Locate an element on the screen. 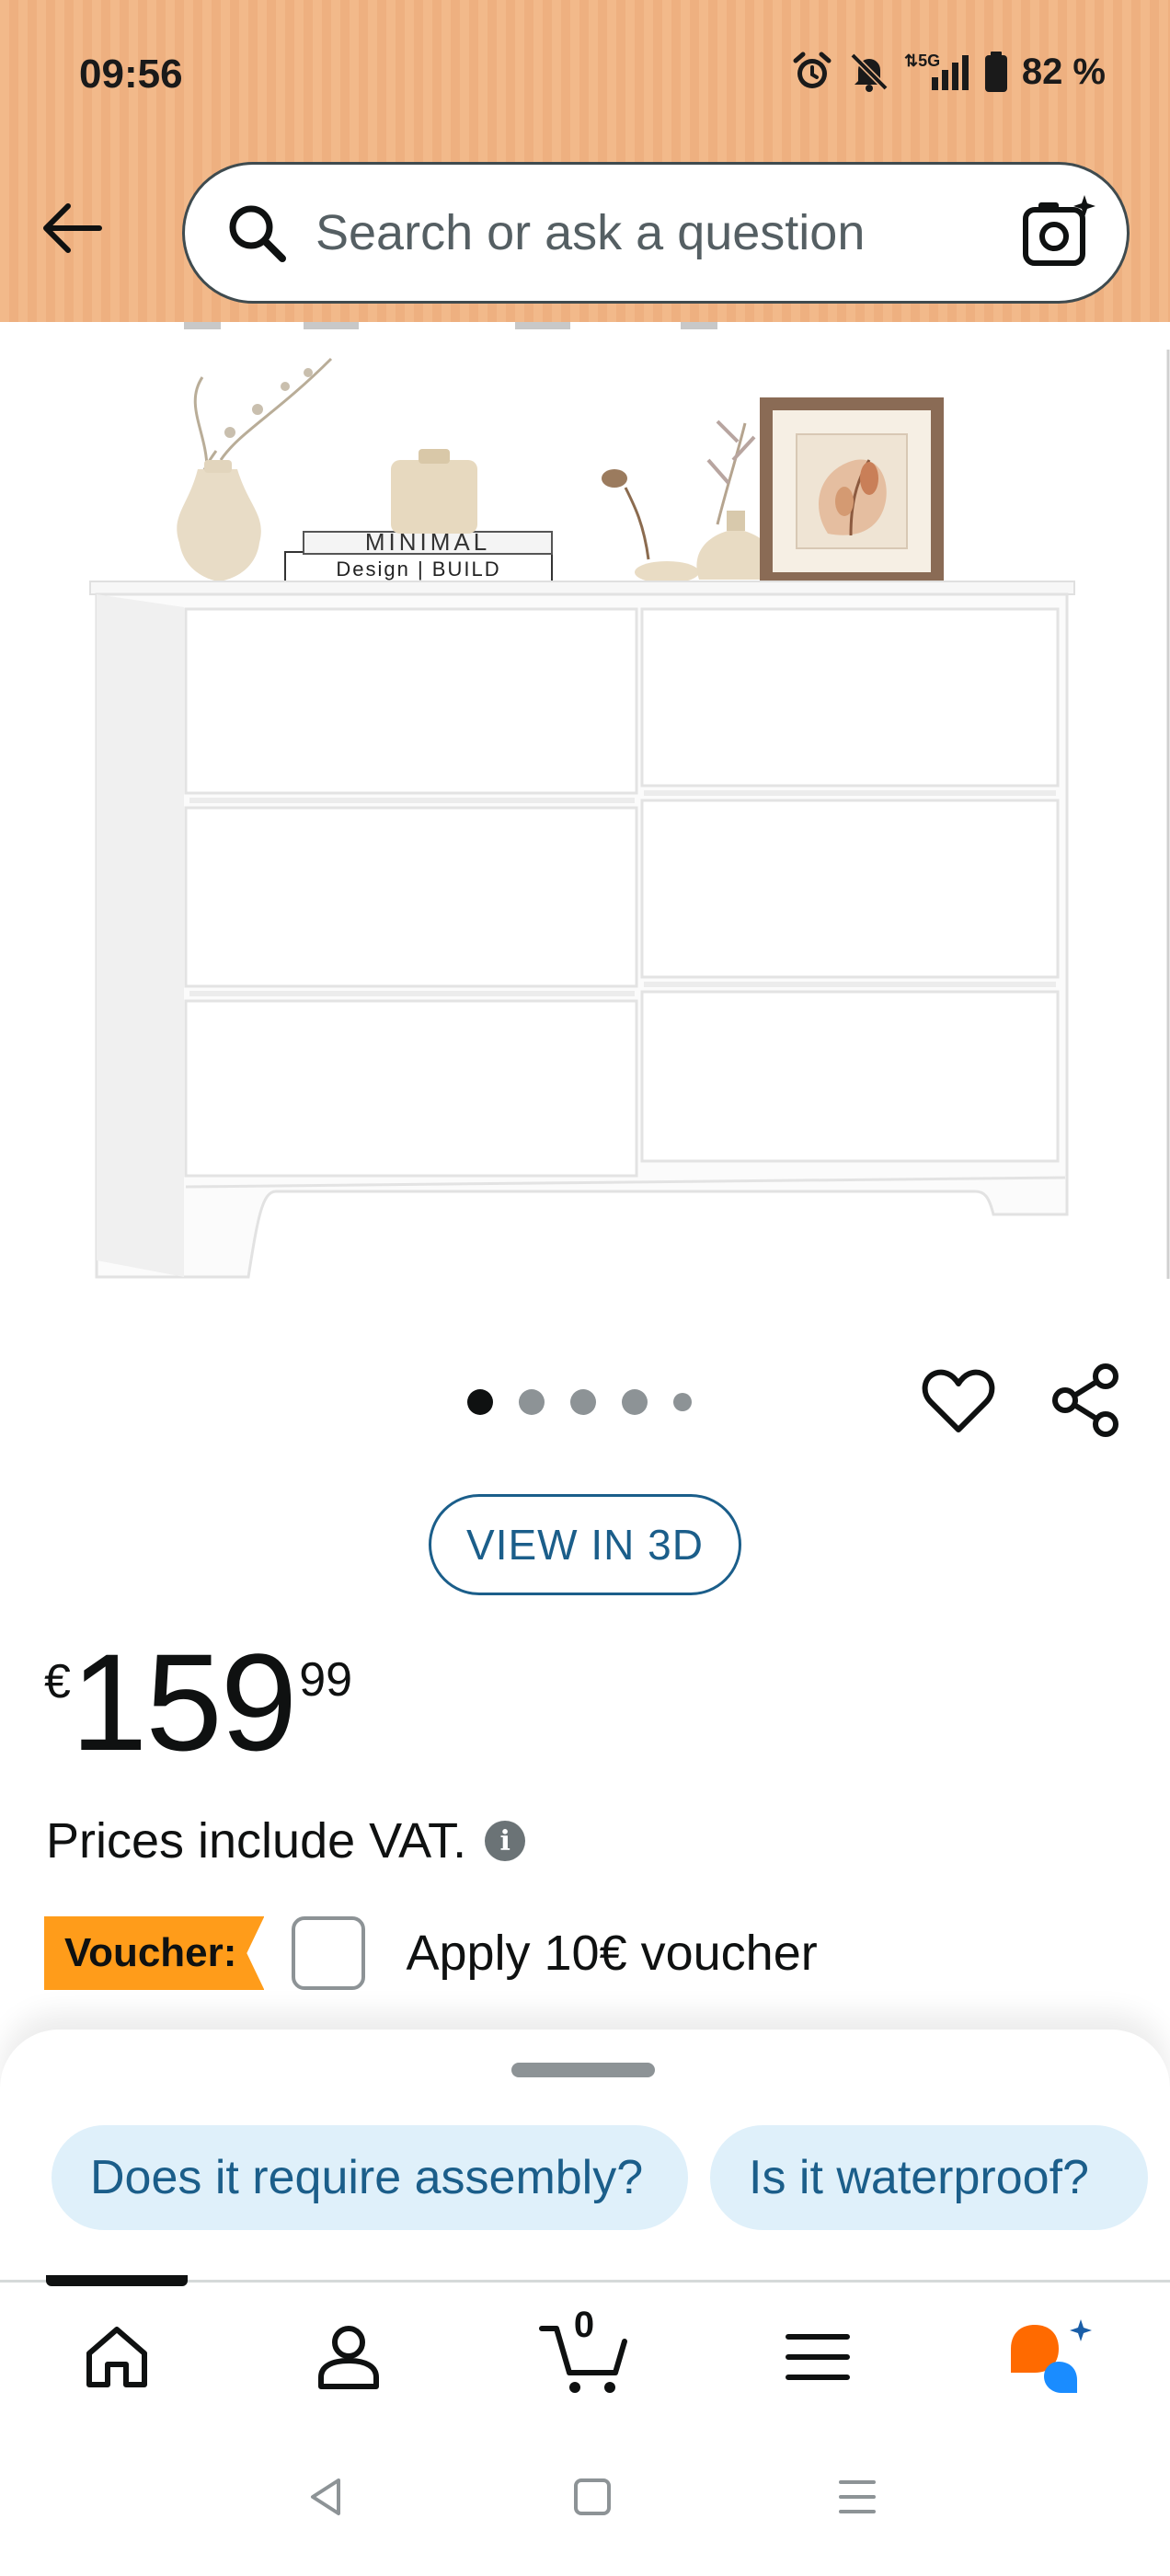 Image resolution: width=1170 pixels, height=2576 pixels. price-fraction: 99 is located at coordinates (326, 1680).